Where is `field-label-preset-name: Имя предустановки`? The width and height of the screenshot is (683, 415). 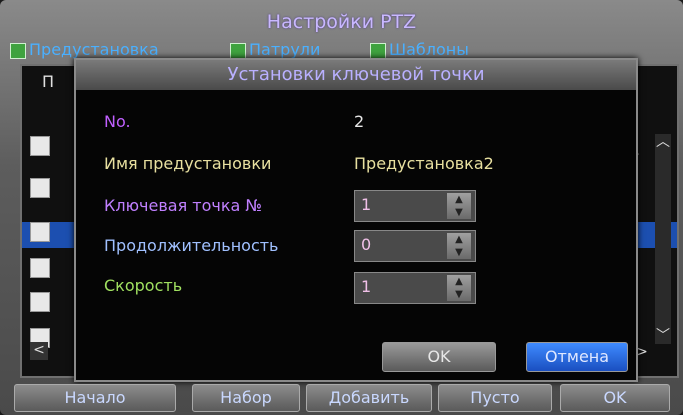
field-label-preset-name: Имя предустановки is located at coordinates (188, 163).